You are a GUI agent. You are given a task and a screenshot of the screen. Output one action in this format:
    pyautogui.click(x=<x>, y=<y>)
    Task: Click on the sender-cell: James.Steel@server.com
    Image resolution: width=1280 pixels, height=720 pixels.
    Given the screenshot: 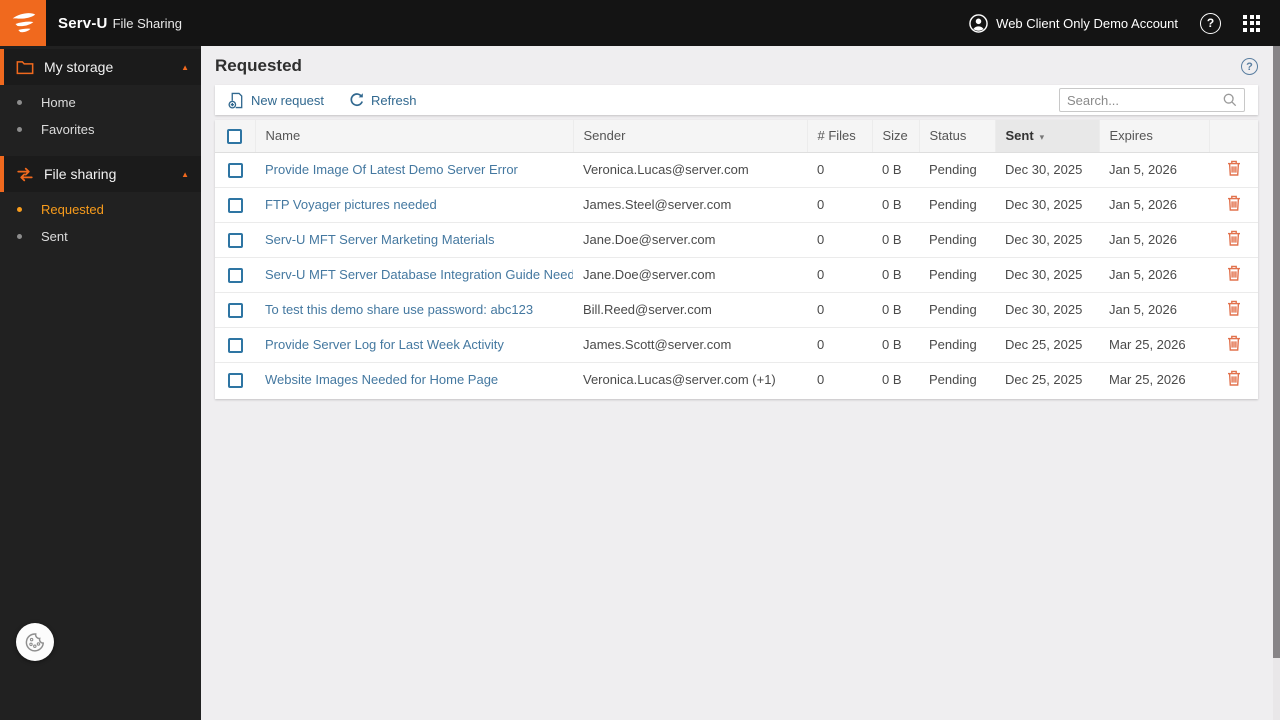 What is the action you would take?
    pyautogui.click(x=657, y=204)
    